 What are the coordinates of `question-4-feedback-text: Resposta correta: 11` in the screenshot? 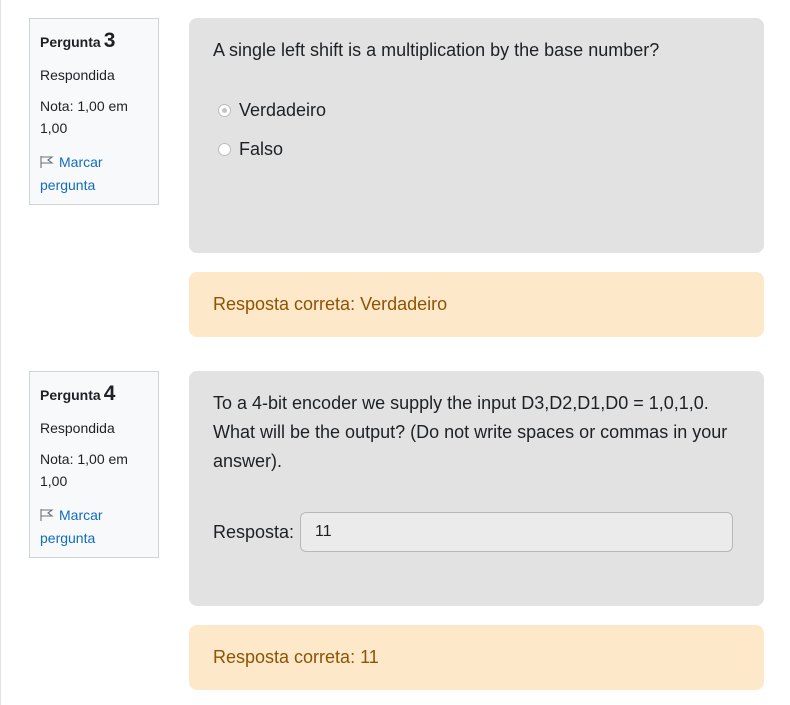 It's located at (296, 657).